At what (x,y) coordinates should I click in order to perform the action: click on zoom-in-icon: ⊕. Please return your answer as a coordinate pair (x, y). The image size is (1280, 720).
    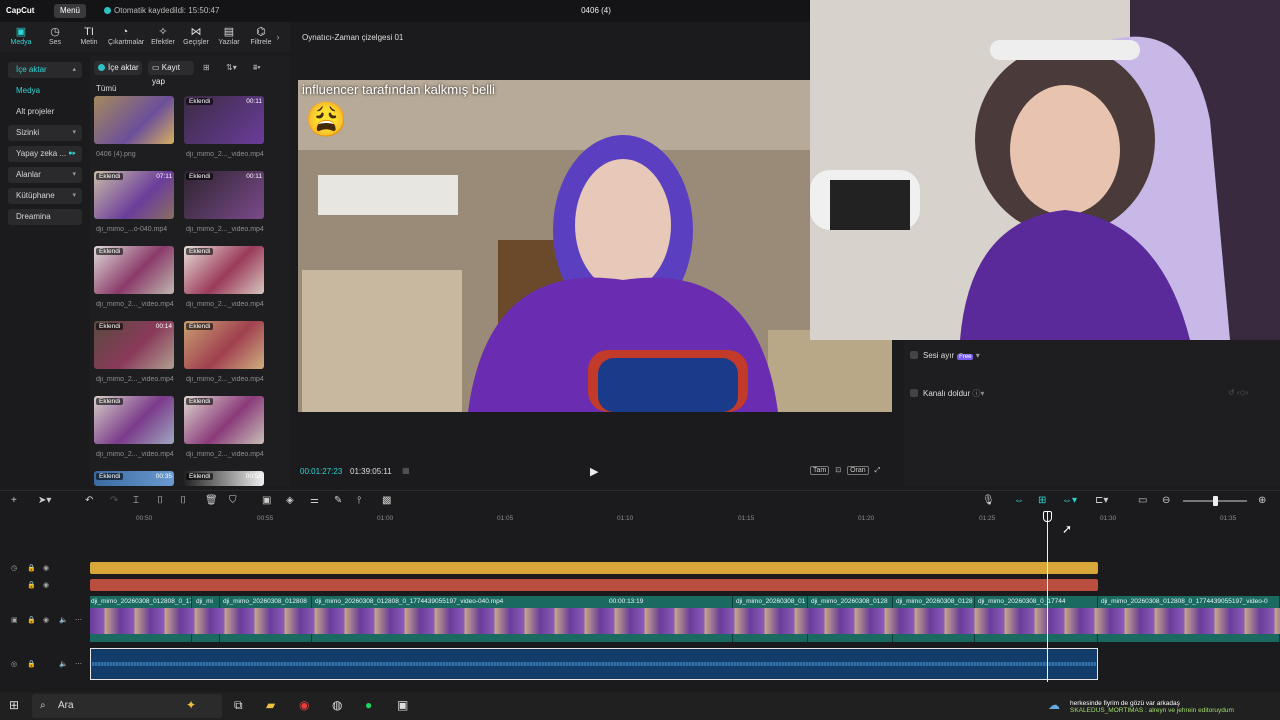
    Looking at the image, I should click on (1262, 500).